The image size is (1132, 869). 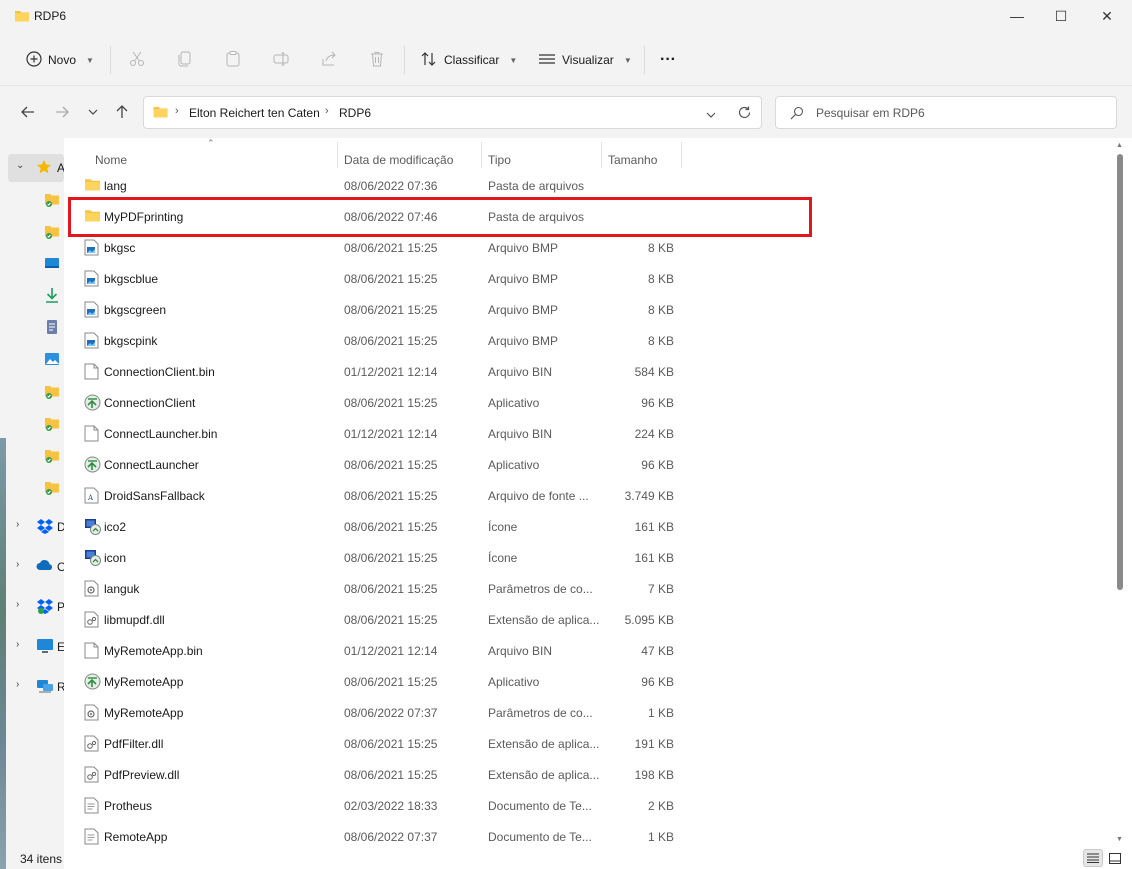 I want to click on file-row: ico2 08/06/2021 15:25 Ícone 161 KB, so click(x=589, y=526).